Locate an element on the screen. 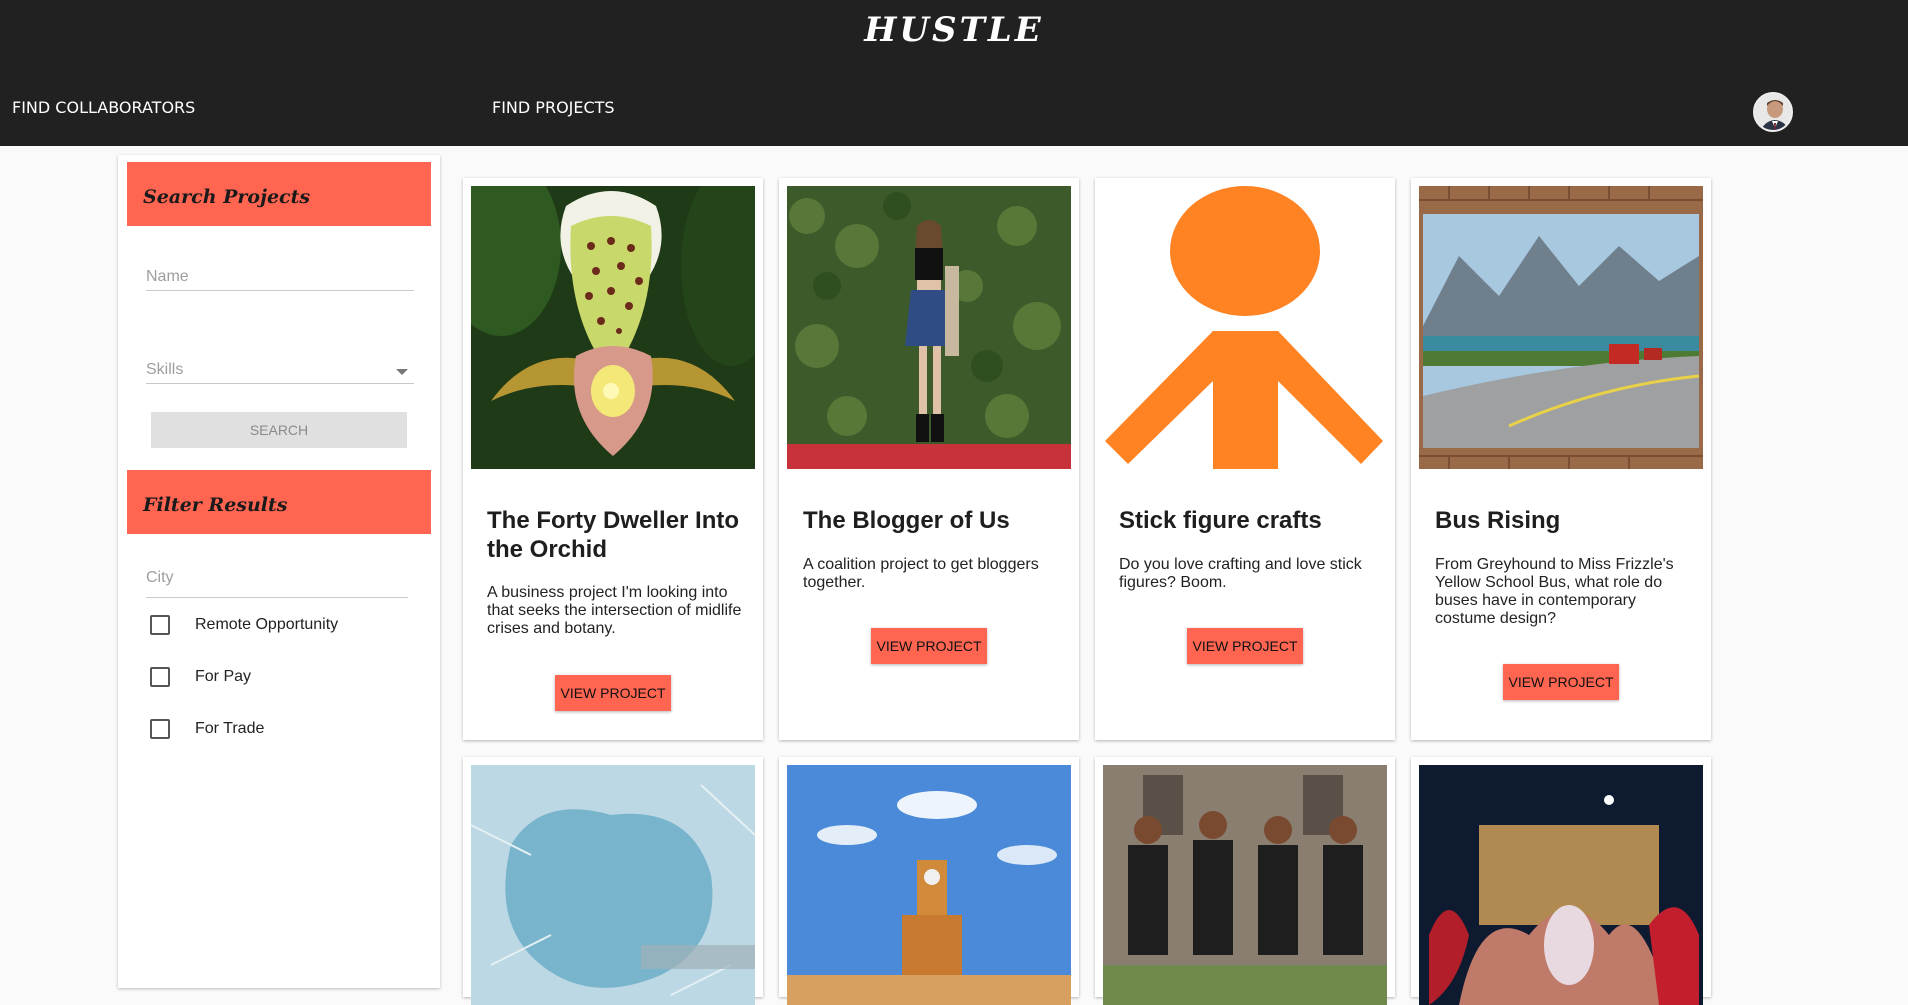 This screenshot has width=1908, height=1005. project-title: The Blogger of Us is located at coordinates (906, 520).